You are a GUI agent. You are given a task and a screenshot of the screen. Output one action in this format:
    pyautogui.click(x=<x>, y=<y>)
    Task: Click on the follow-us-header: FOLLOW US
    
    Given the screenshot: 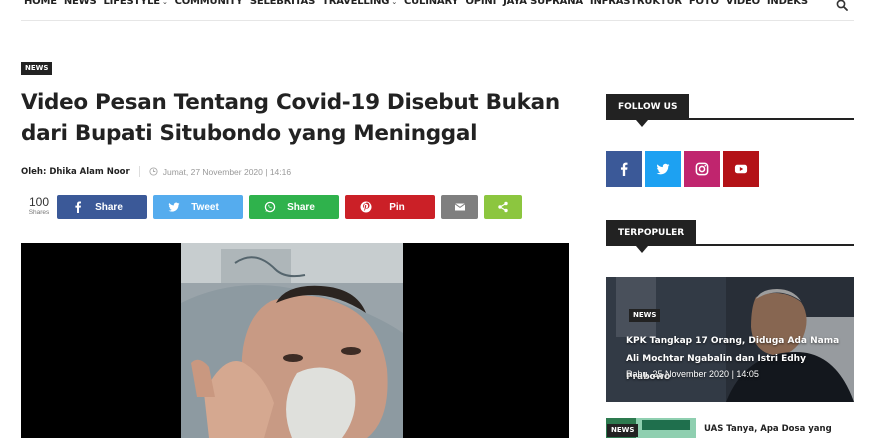 What is the action you would take?
    pyautogui.click(x=730, y=110)
    